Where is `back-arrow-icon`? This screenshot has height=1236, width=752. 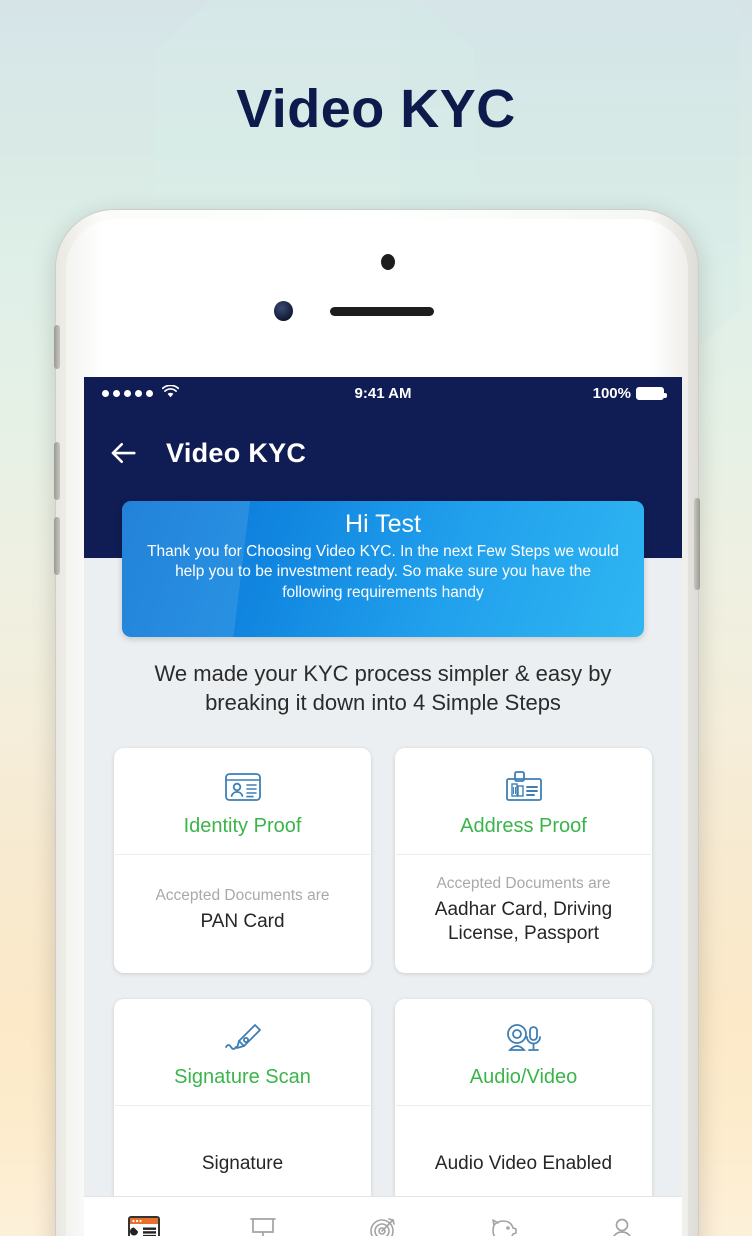 back-arrow-icon is located at coordinates (123, 453).